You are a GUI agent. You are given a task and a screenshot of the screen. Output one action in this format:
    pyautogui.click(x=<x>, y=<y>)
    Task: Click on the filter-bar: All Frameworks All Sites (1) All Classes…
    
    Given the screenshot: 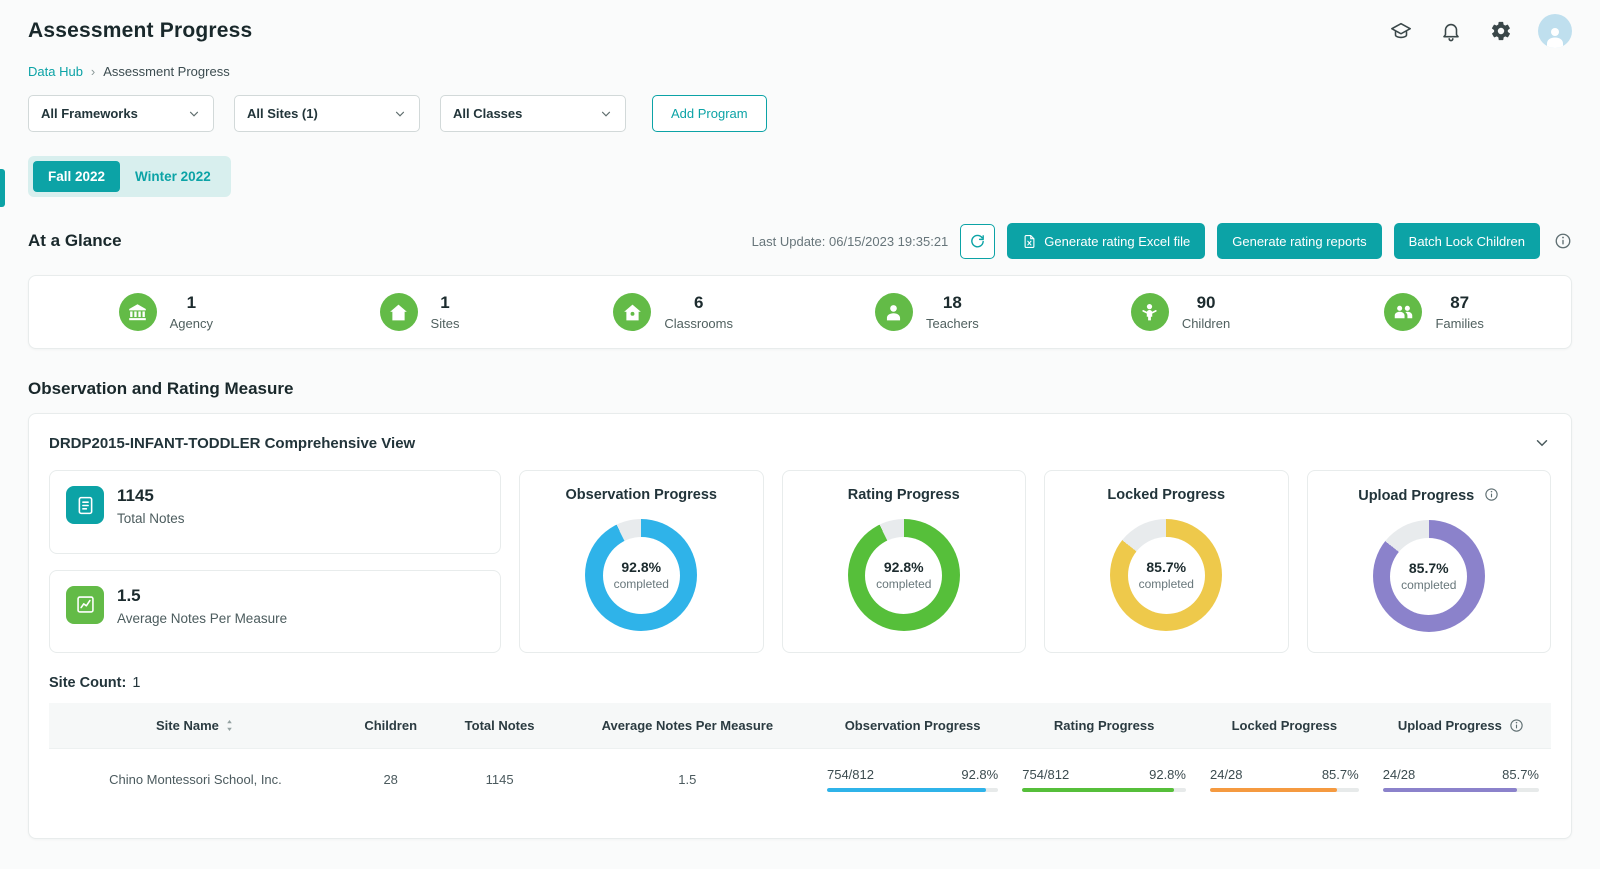 What is the action you would take?
    pyautogui.click(x=800, y=113)
    